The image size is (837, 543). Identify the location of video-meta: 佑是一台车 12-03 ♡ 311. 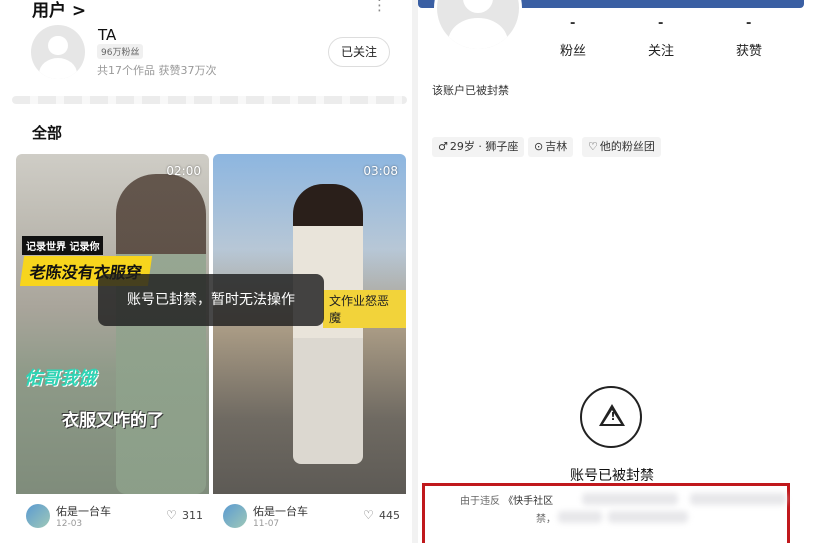
(112, 518).